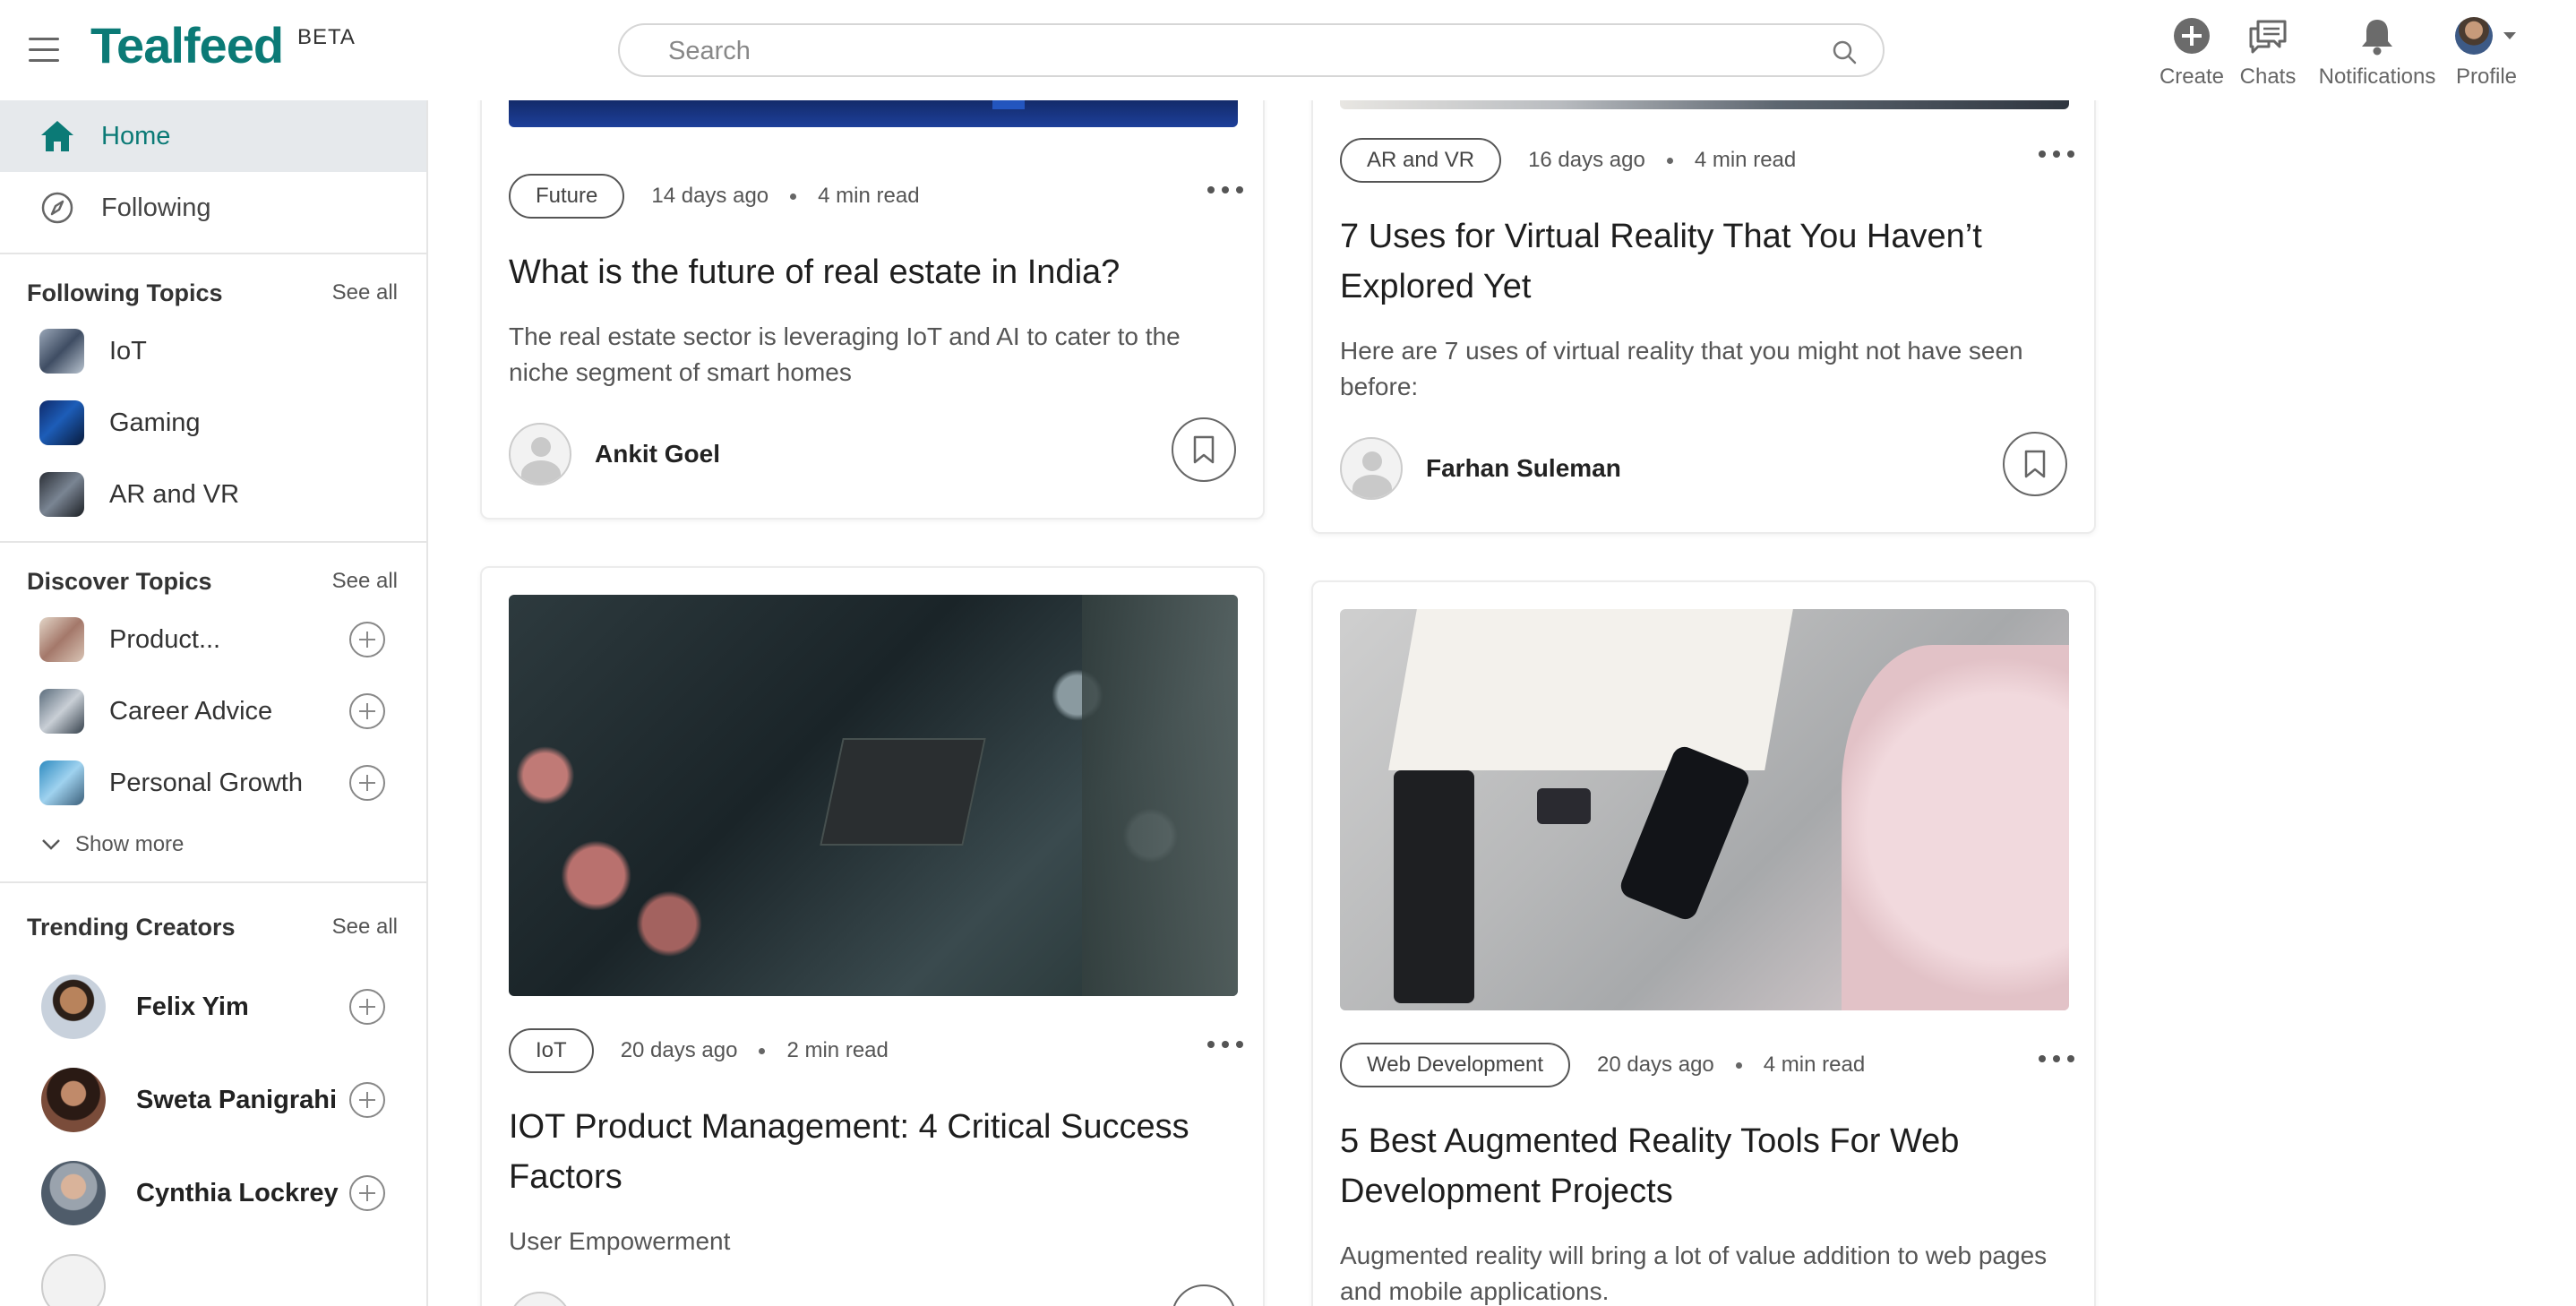 This screenshot has height=1306, width=2576. I want to click on creator-sweta-panigrahi: Sweta Panigrahi, so click(213, 1100).